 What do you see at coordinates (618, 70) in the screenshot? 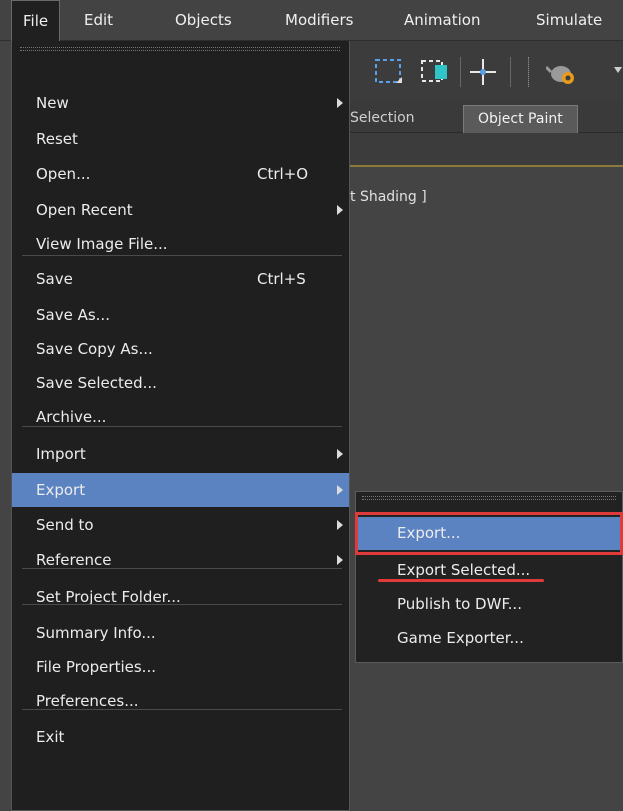
I see `dropdown-arrow-icon` at bounding box center [618, 70].